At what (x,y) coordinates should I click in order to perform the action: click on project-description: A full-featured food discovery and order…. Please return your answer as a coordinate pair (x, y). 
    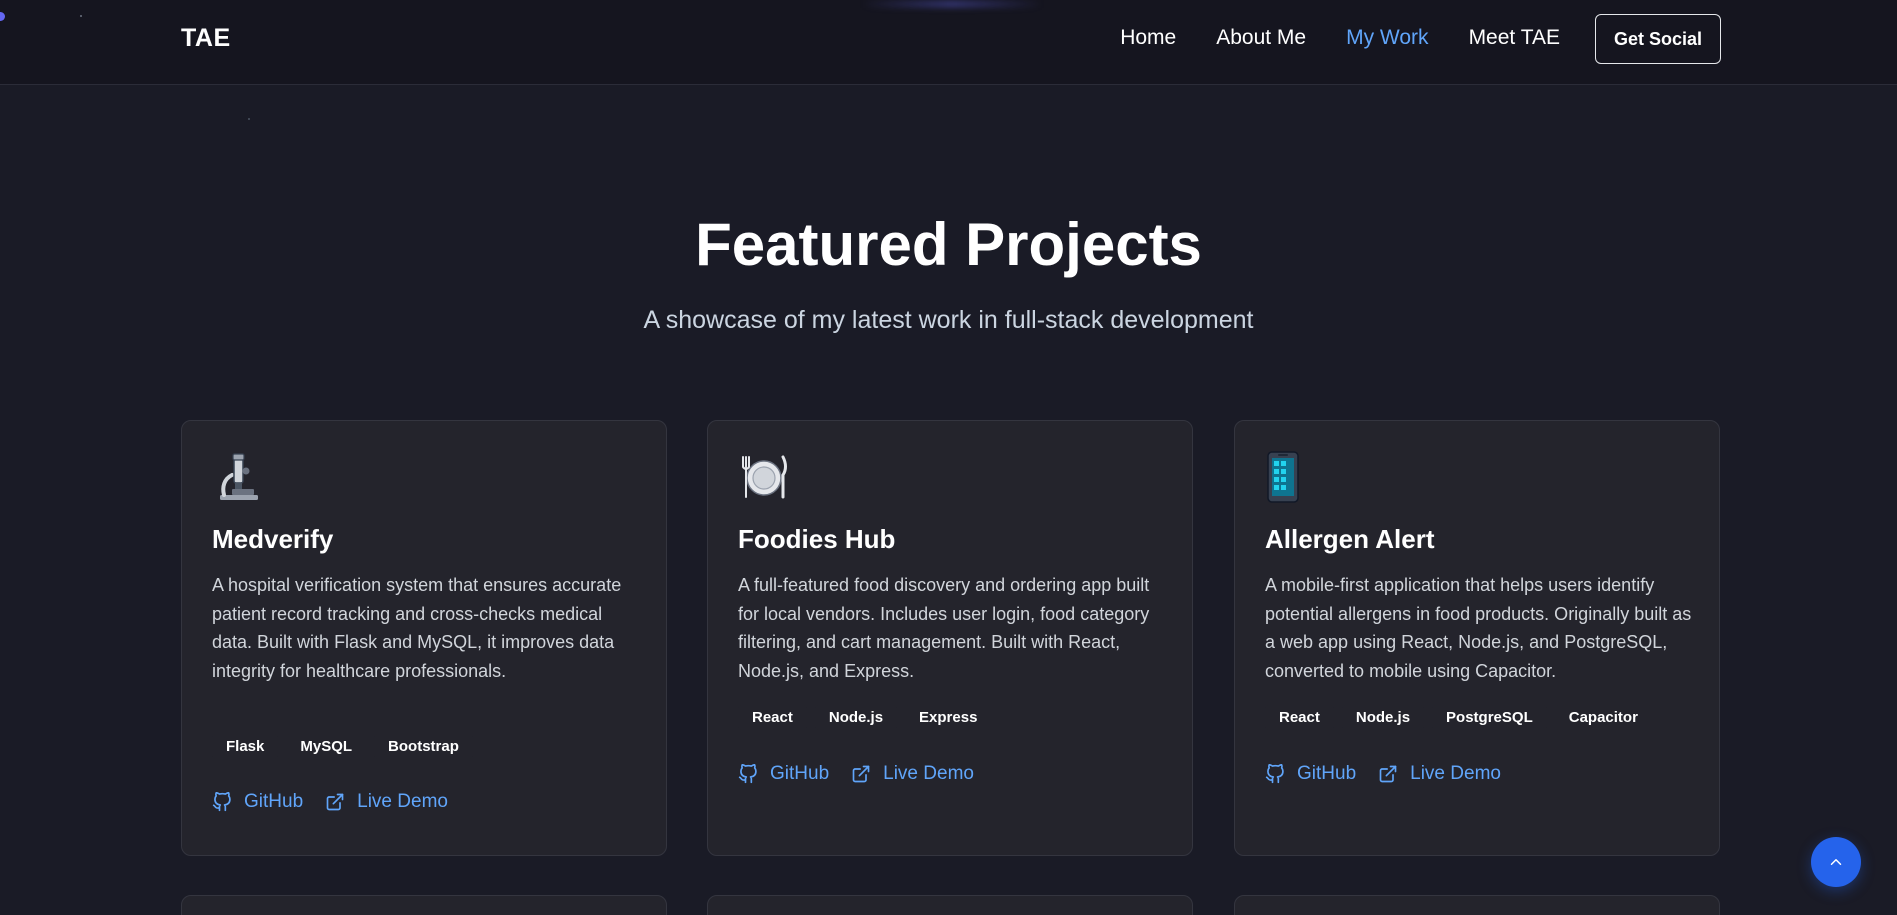
    Looking at the image, I should click on (944, 628).